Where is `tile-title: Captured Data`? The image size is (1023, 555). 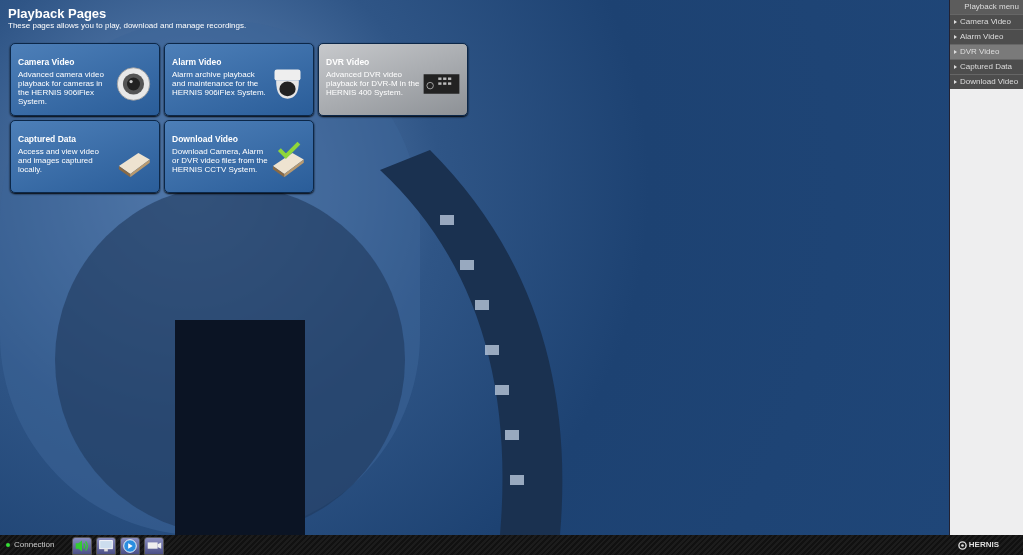
tile-title: Captured Data is located at coordinates (48, 139).